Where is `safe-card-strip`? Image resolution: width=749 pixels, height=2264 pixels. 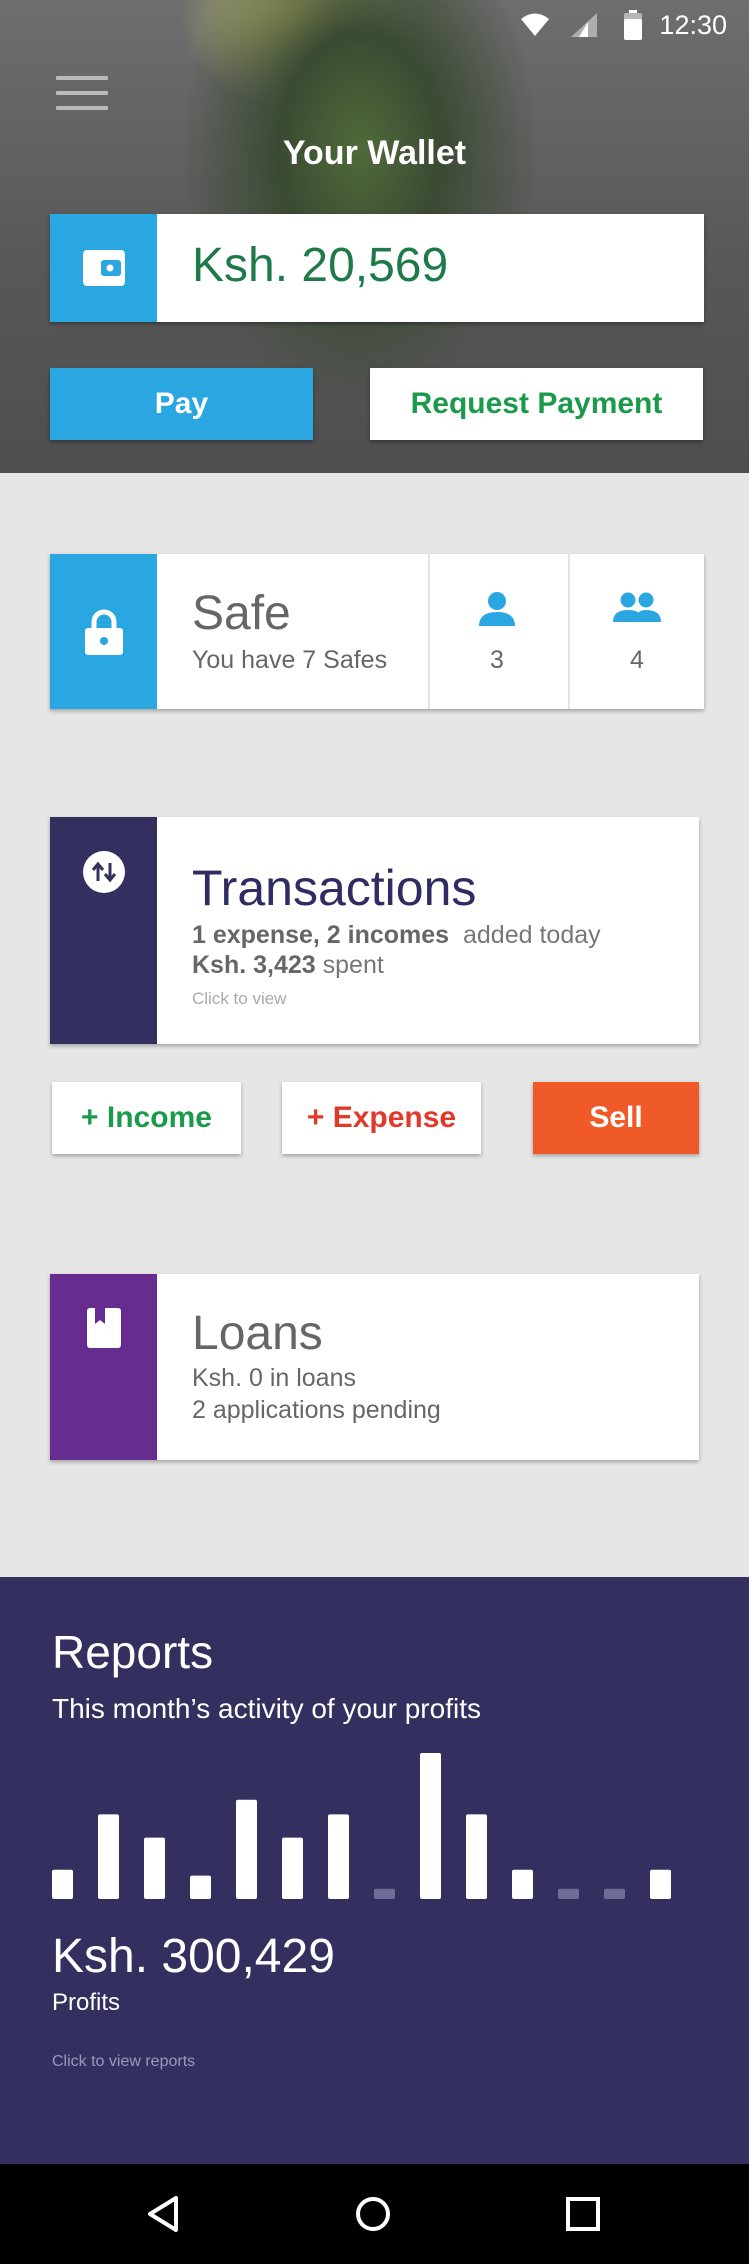
safe-card-strip is located at coordinates (103, 631).